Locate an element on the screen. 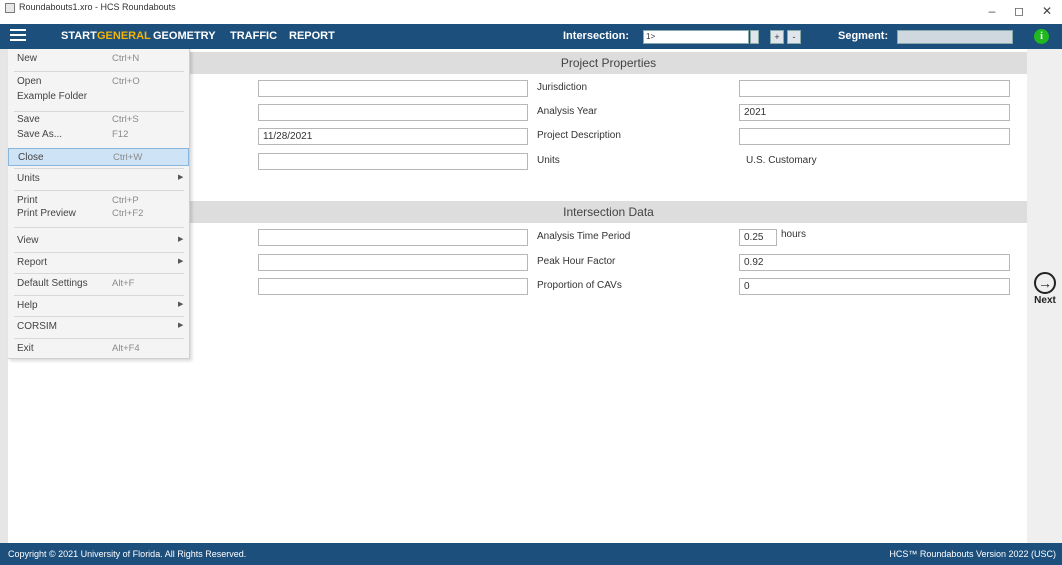 The width and height of the screenshot is (1062, 565). tab-traffic: TRAFFIC is located at coordinates (253, 36).